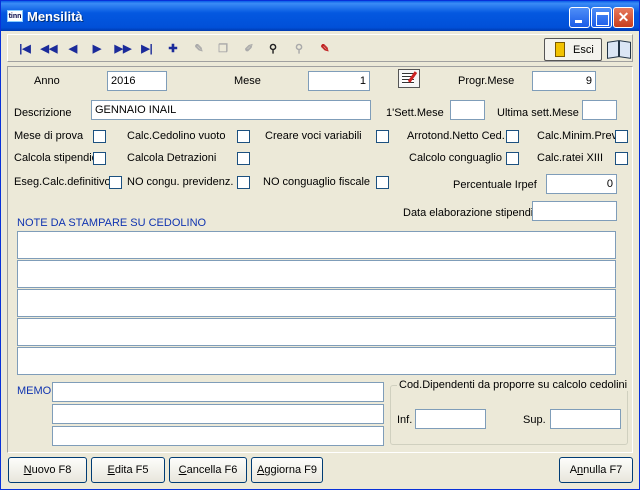  Describe the element at coordinates (415, 113) in the screenshot. I see `primo-sett-label: 1'Sett.Mese` at that location.